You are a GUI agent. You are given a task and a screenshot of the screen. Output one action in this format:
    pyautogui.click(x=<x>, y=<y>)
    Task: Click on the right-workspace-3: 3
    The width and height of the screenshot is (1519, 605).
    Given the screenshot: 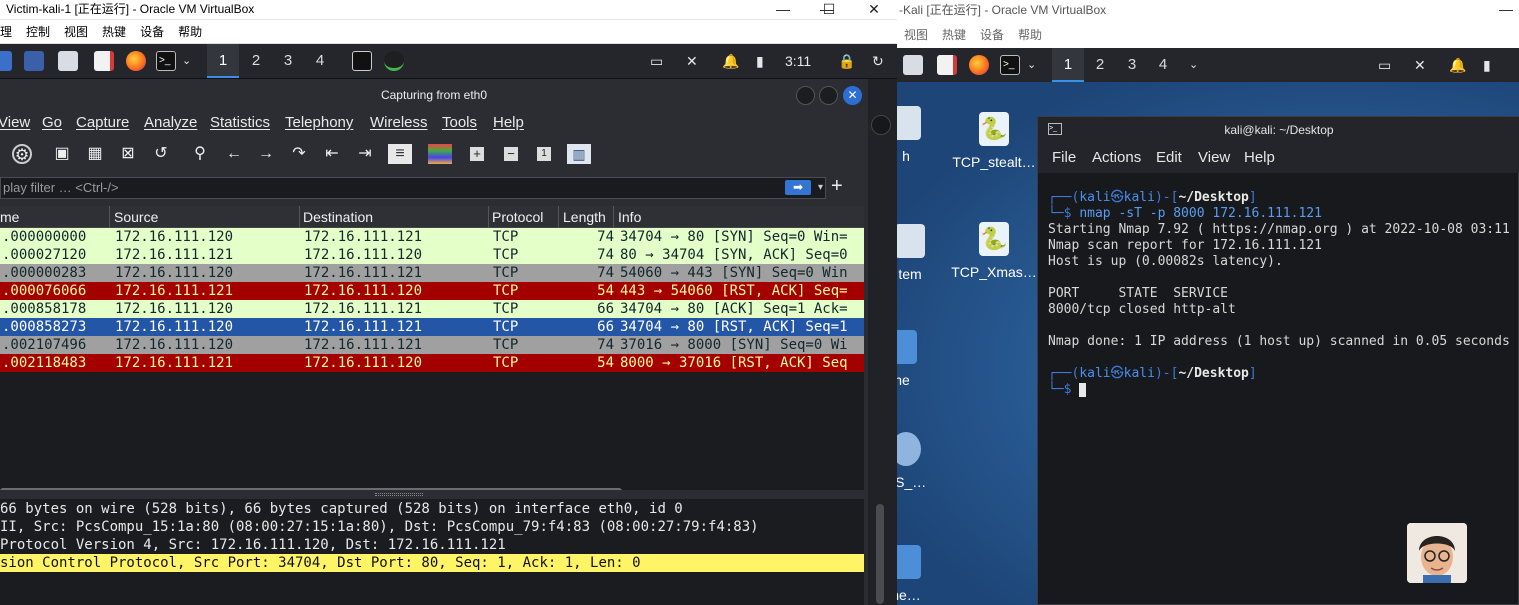 What is the action you would take?
    pyautogui.click(x=1132, y=65)
    